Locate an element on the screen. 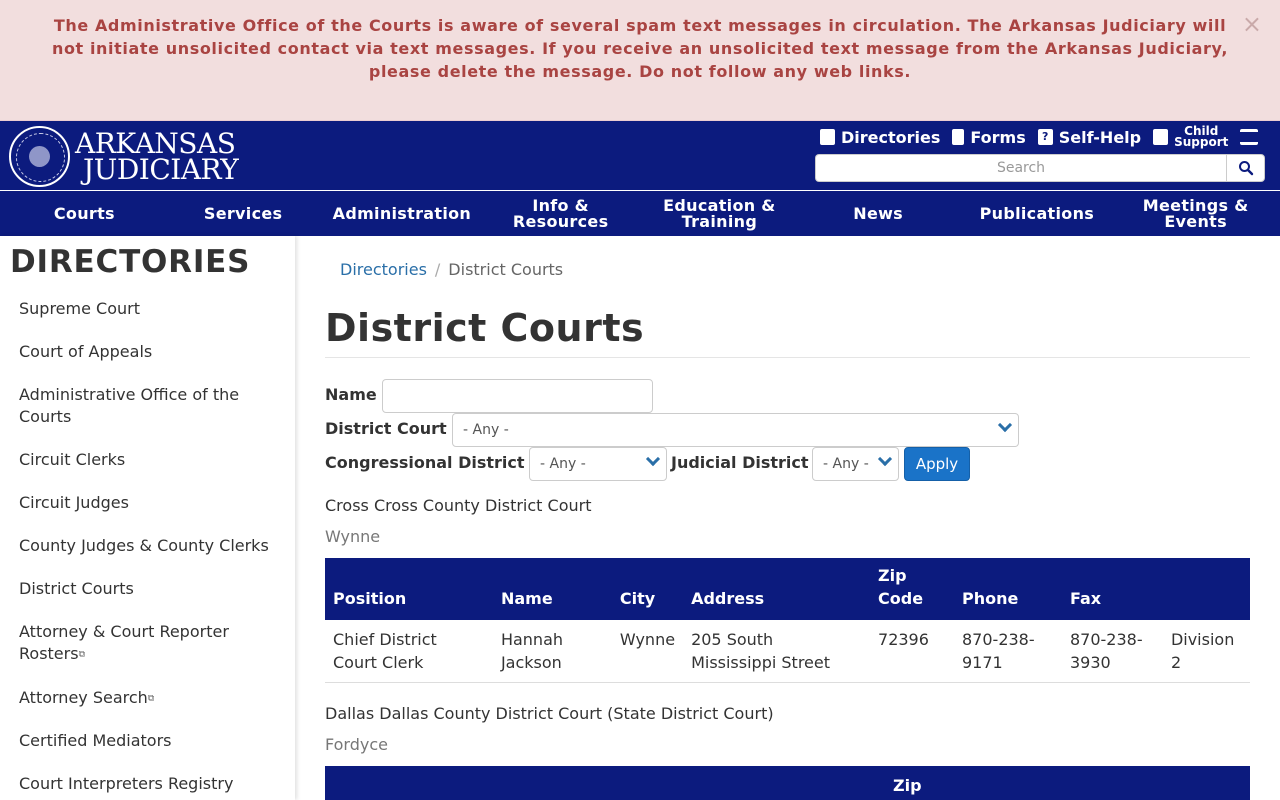  district-court-select: - Any - is located at coordinates (735, 430).